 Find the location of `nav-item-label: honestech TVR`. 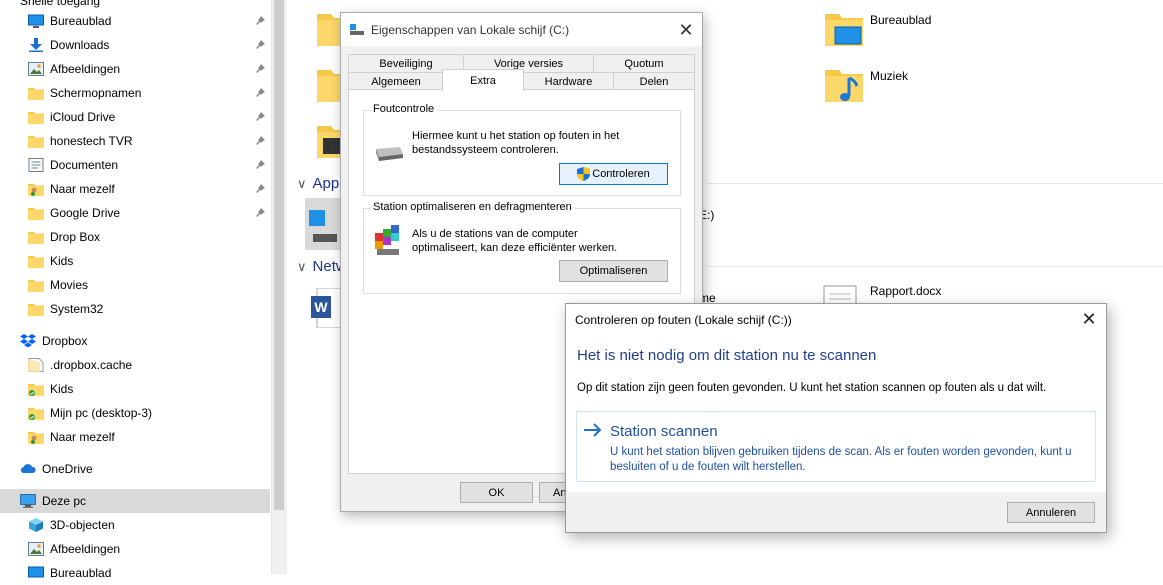

nav-item-label: honestech TVR is located at coordinates (91, 141).